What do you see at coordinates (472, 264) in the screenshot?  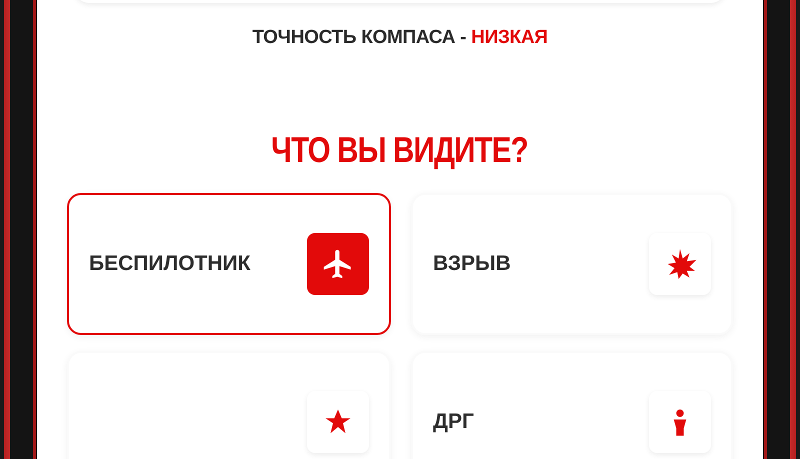 I see `option-label: ВЗРЫВ` at bounding box center [472, 264].